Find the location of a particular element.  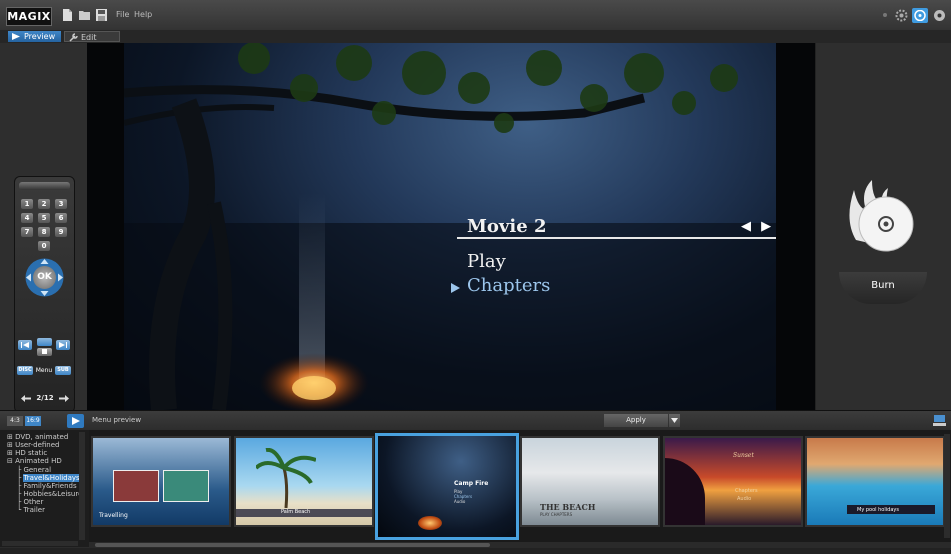

disc-icon is located at coordinates (920, 15).